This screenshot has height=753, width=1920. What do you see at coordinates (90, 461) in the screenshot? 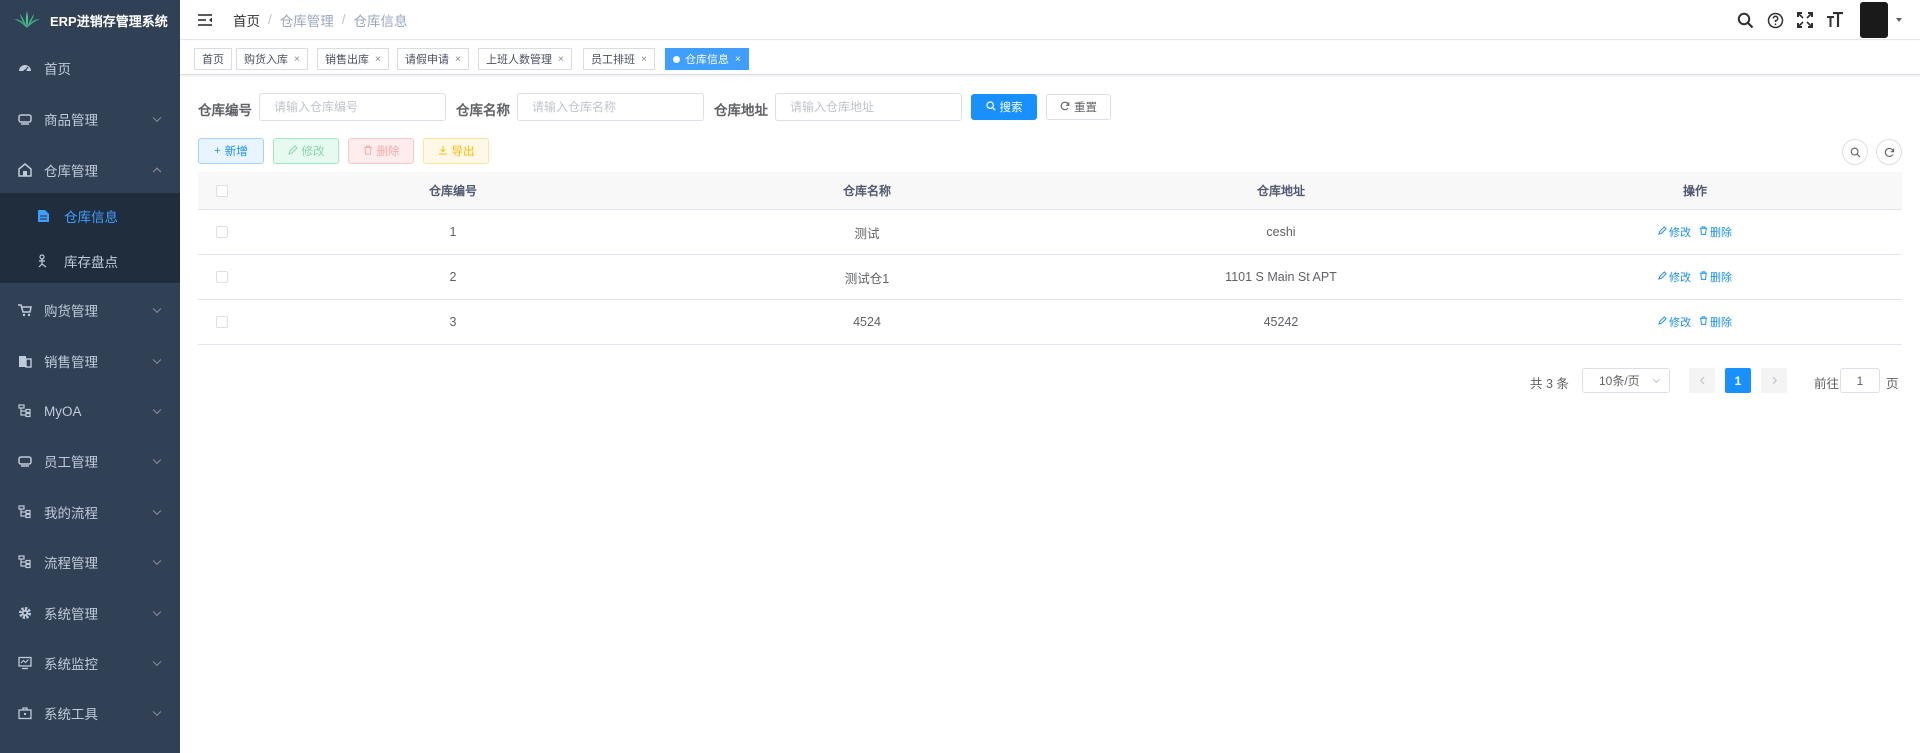
I see `sidebar-item-employee: 员工管理` at bounding box center [90, 461].